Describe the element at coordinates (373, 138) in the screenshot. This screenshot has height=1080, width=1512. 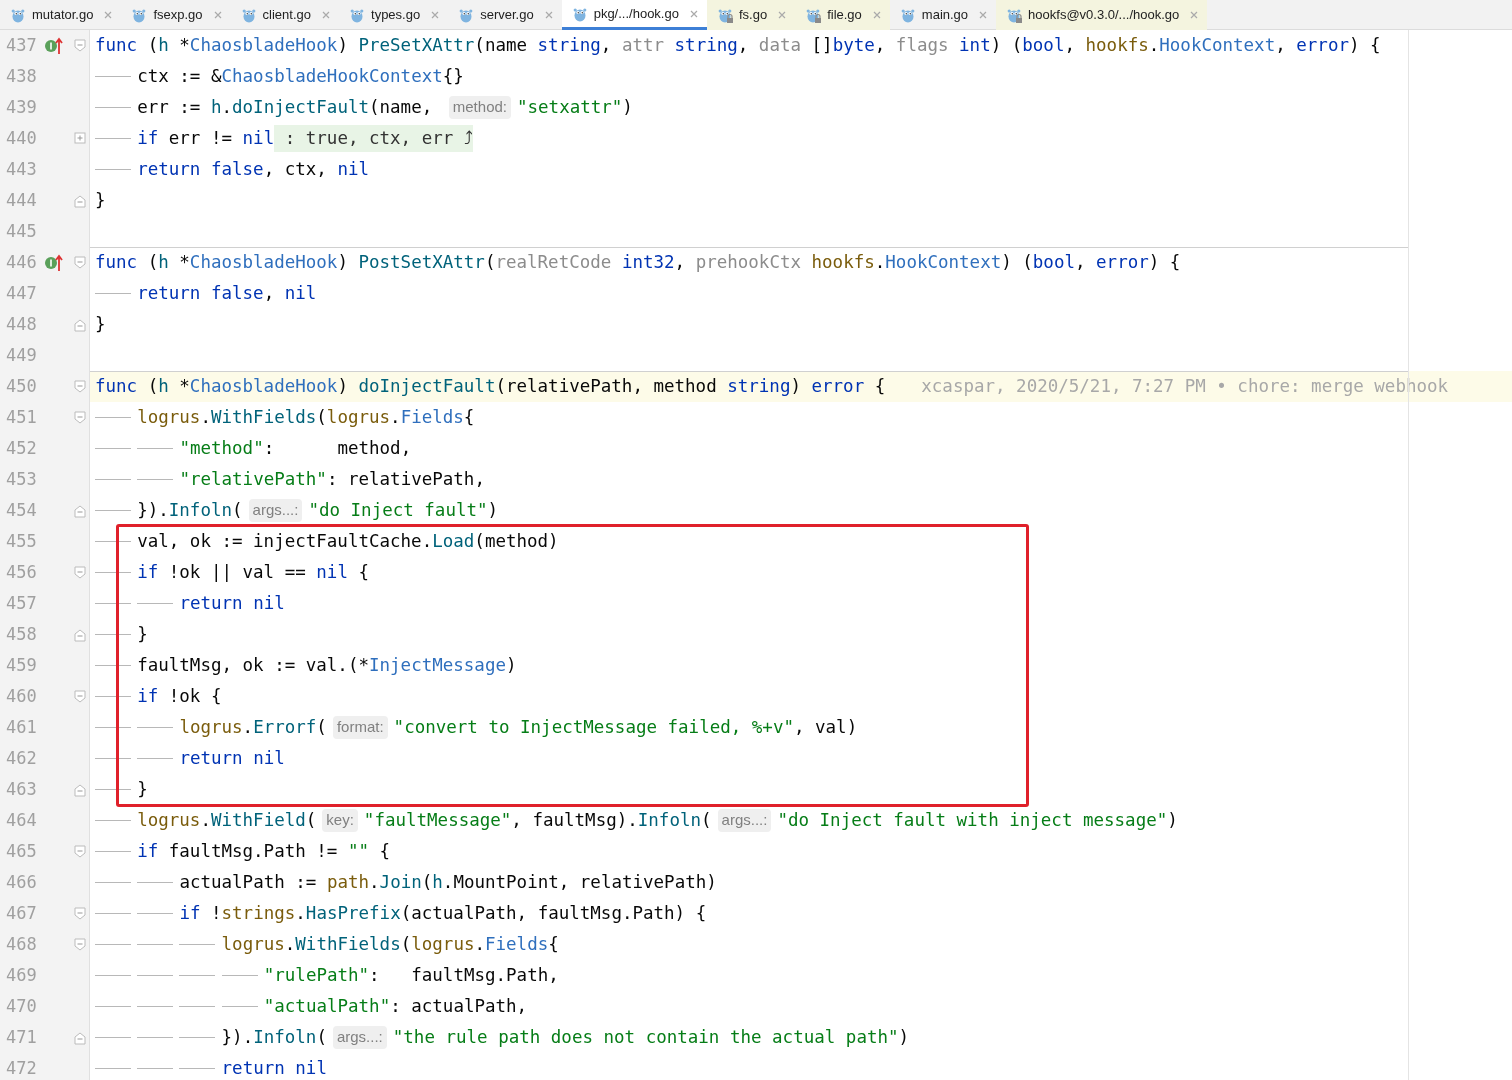
I see `folded-code: : true, ctx, err ⤴` at that location.